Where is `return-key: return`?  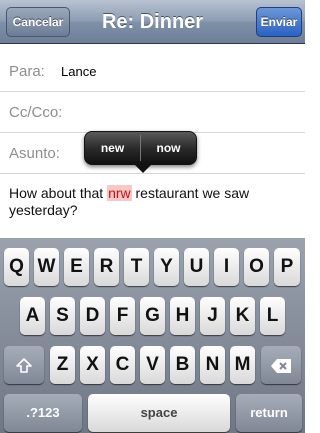 return-key: return is located at coordinates (269, 413).